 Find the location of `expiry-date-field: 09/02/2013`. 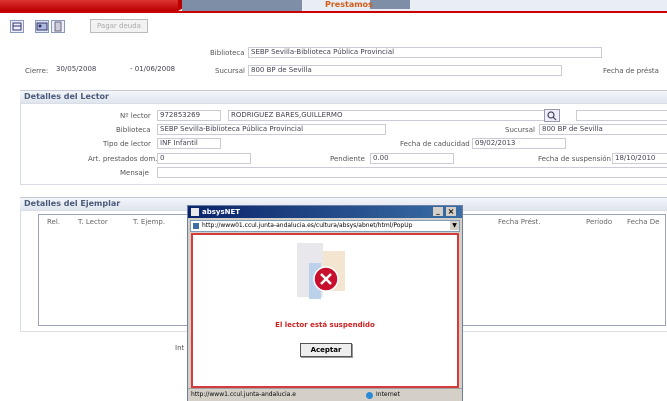

expiry-date-field: 09/02/2013 is located at coordinates (519, 143).